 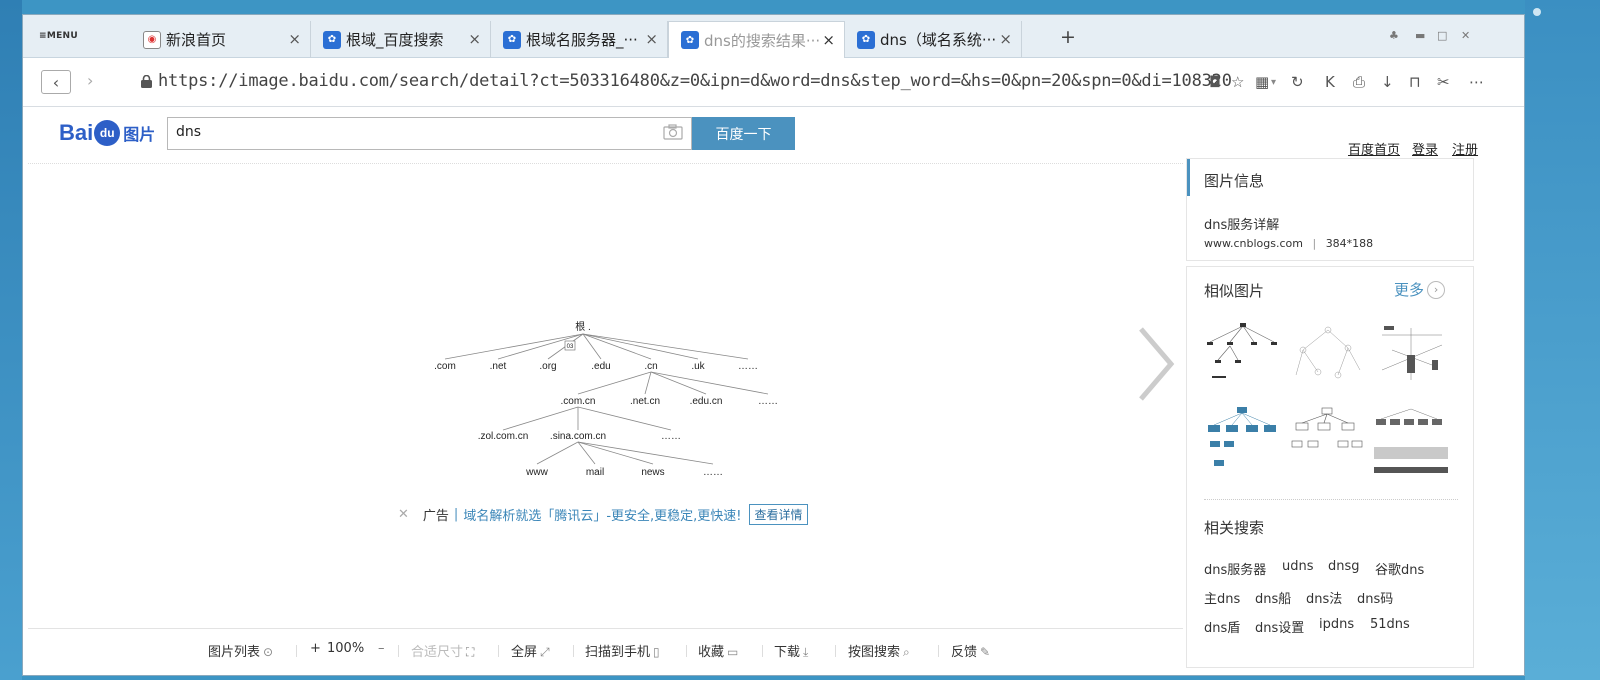 I want to click on related-search-item: 51dns, so click(x=1390, y=624).